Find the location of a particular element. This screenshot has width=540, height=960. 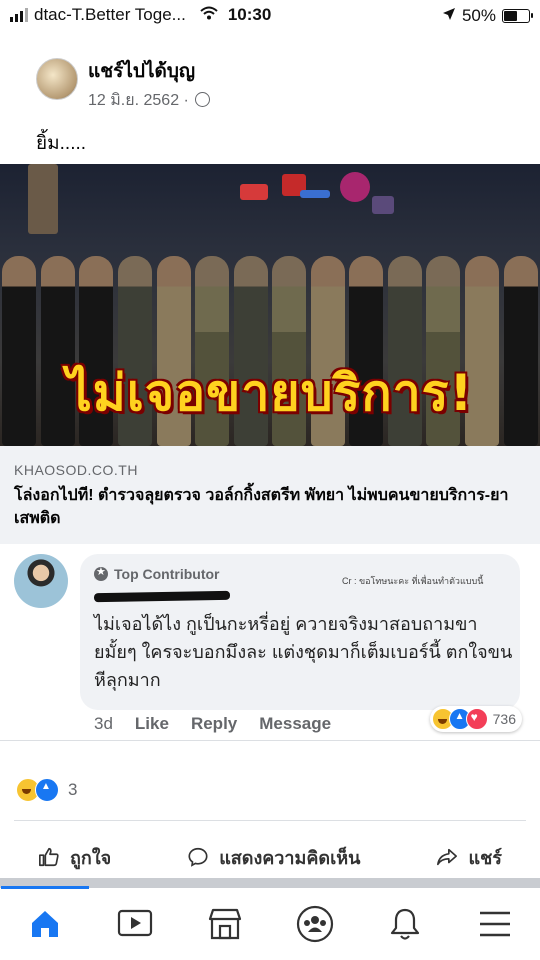

battery-icon is located at coordinates (517, 16).